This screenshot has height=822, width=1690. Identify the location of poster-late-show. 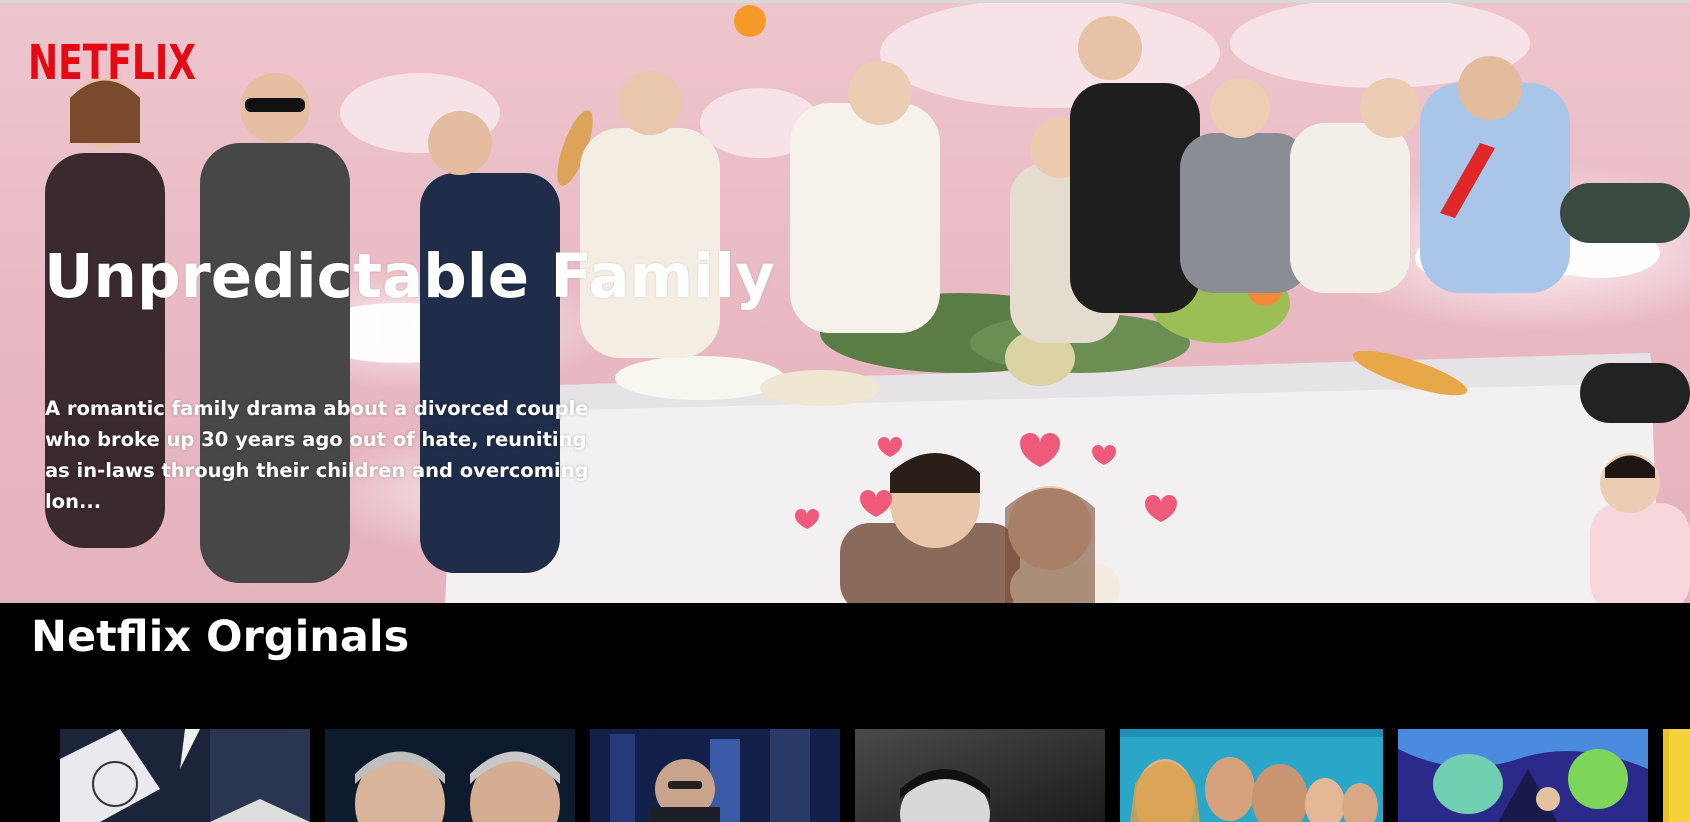
(715, 775).